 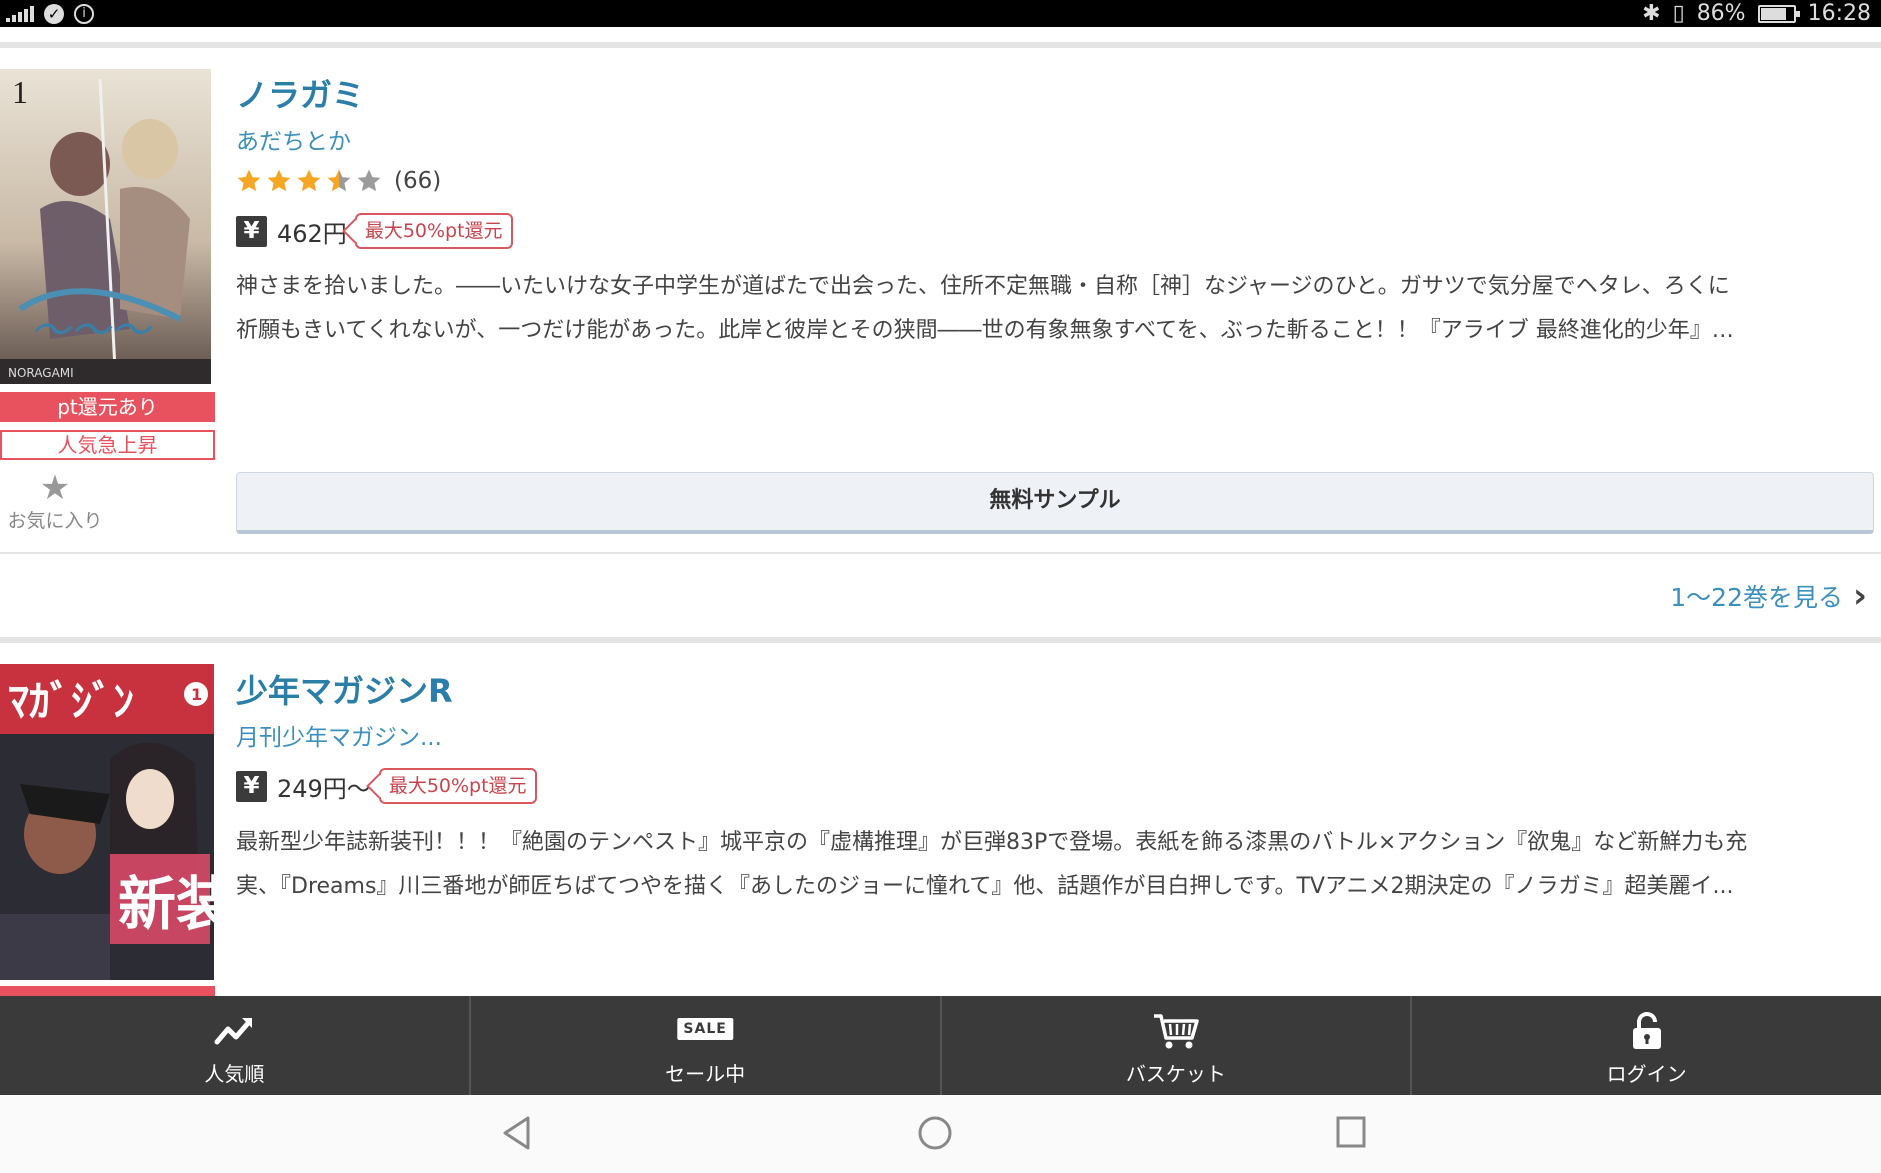 What do you see at coordinates (935, 1133) in the screenshot?
I see `home-icon` at bounding box center [935, 1133].